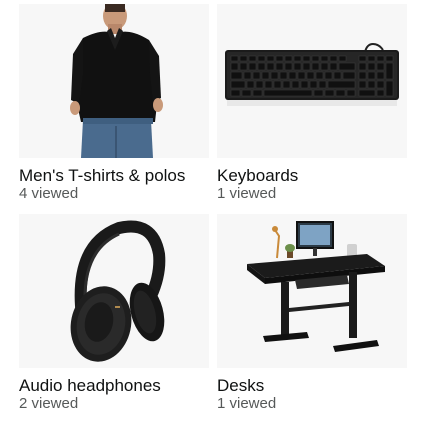 The width and height of the screenshot is (427, 425). Describe the element at coordinates (114, 386) in the screenshot. I see `category-label: Audio headphones` at that location.